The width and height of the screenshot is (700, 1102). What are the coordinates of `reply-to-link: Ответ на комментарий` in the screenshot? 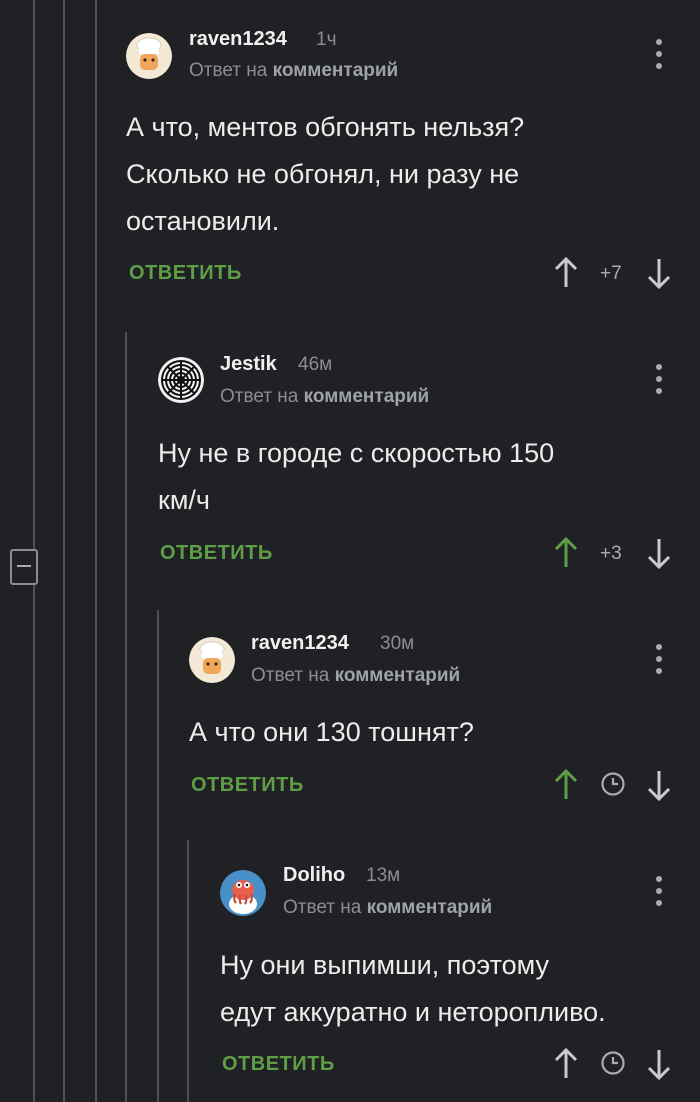 It's located at (387, 908).